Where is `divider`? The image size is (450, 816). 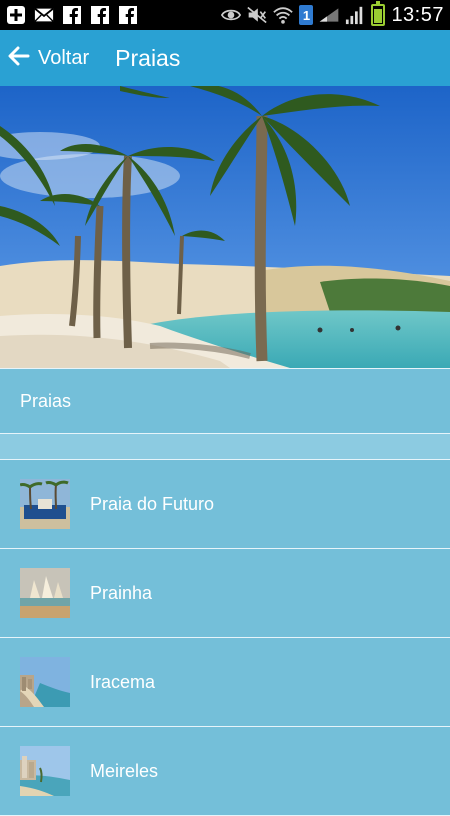 divider is located at coordinates (225, 447).